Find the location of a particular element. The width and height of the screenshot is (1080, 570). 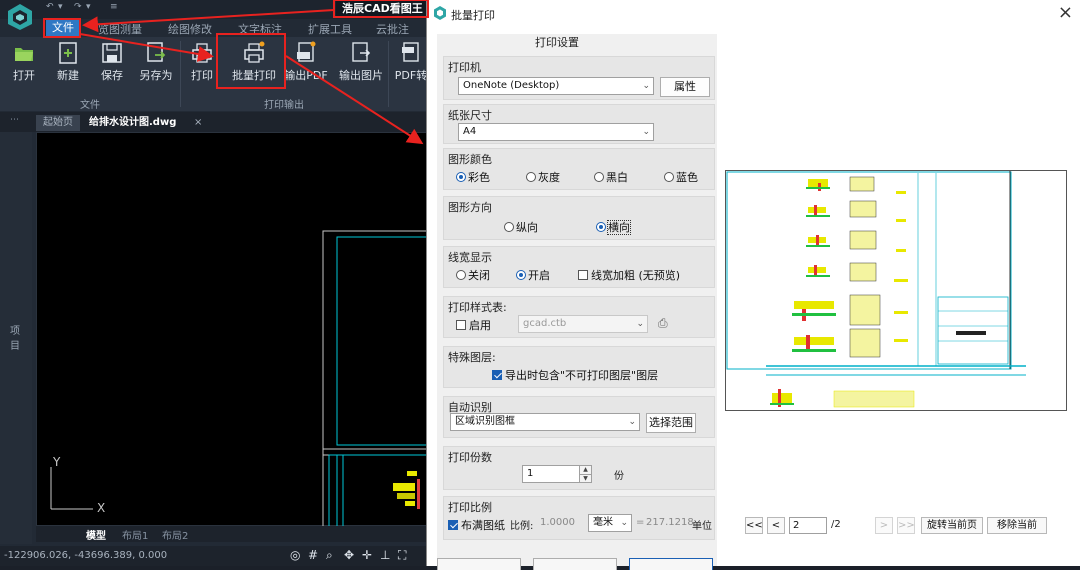

side-panel-label: 项目 is located at coordinates (17, 337).